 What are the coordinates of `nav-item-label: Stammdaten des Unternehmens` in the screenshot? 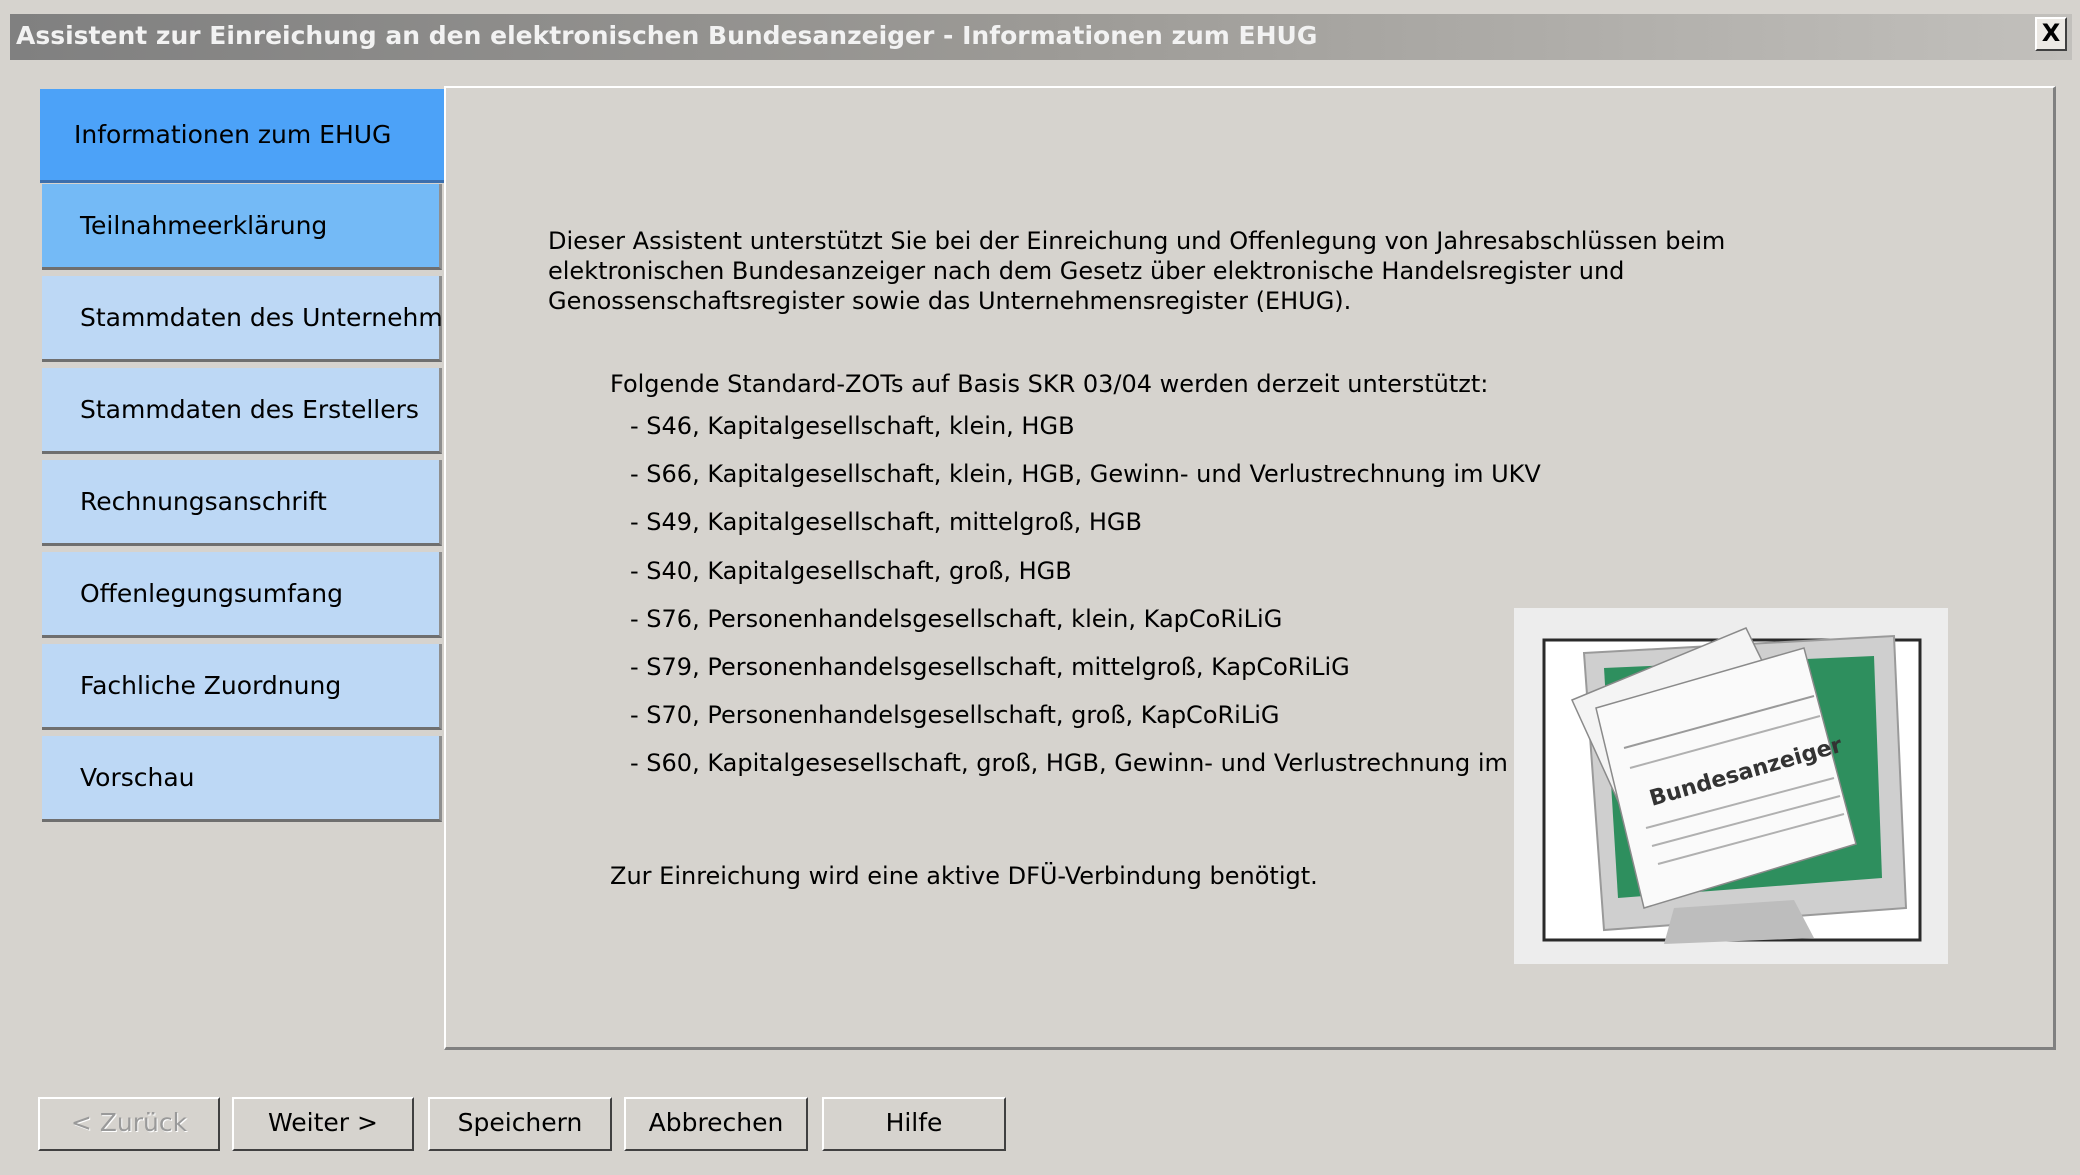 It's located at (283, 317).